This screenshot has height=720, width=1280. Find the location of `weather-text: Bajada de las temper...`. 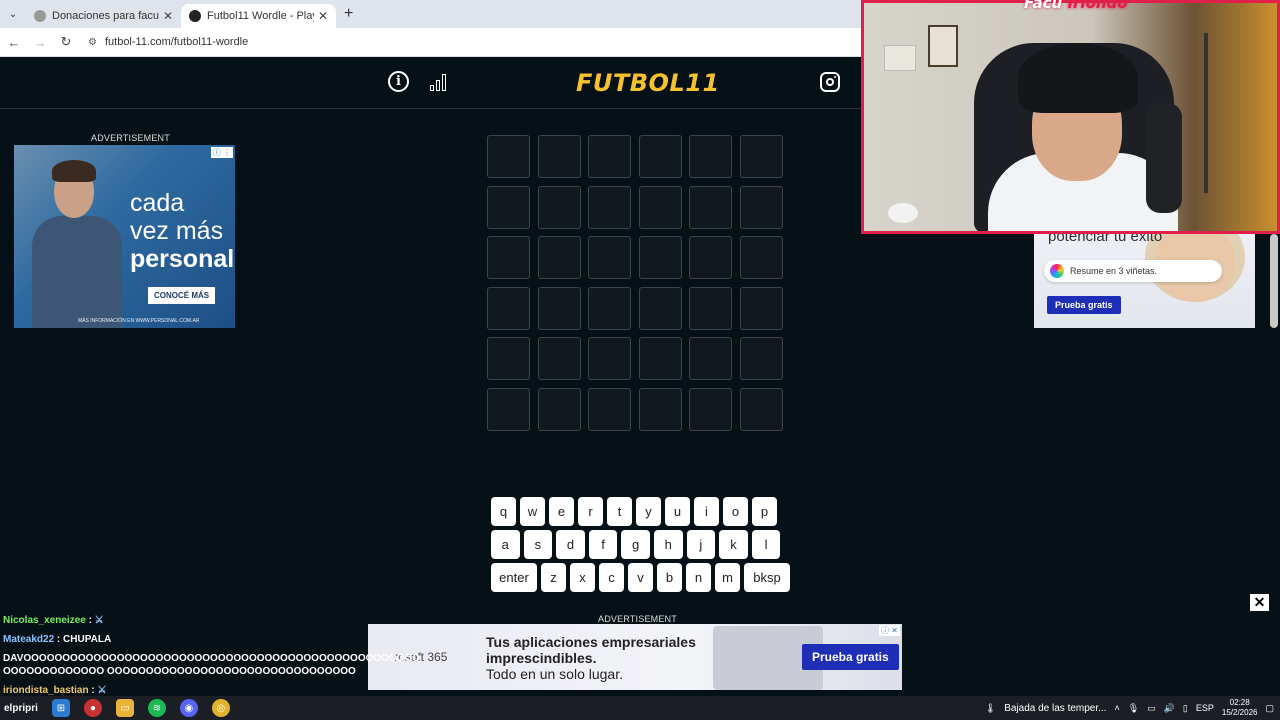

weather-text: Bajada de las temper... is located at coordinates (1055, 708).